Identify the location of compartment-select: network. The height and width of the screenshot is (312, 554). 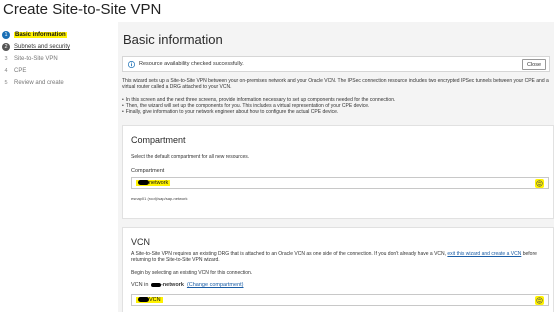
(340, 183).